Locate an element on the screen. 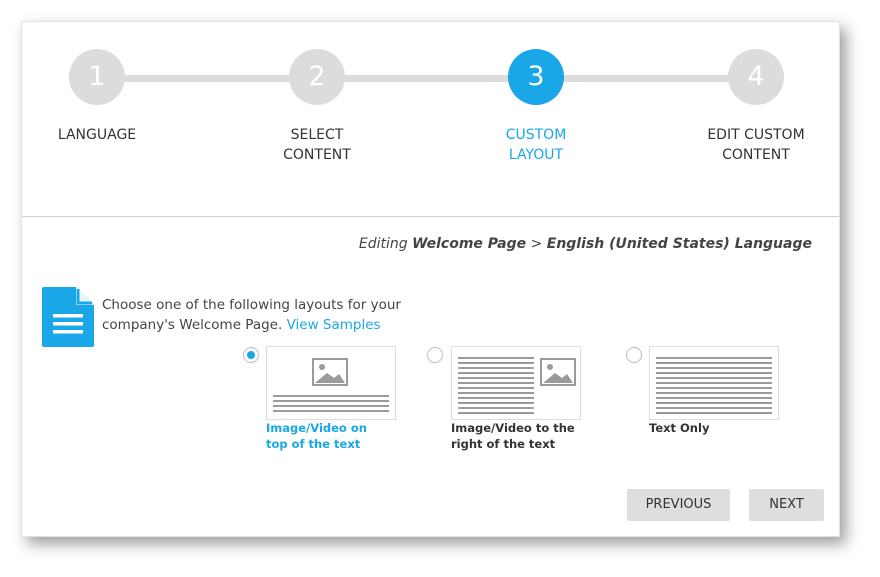  layout-right-preview is located at coordinates (517, 385).